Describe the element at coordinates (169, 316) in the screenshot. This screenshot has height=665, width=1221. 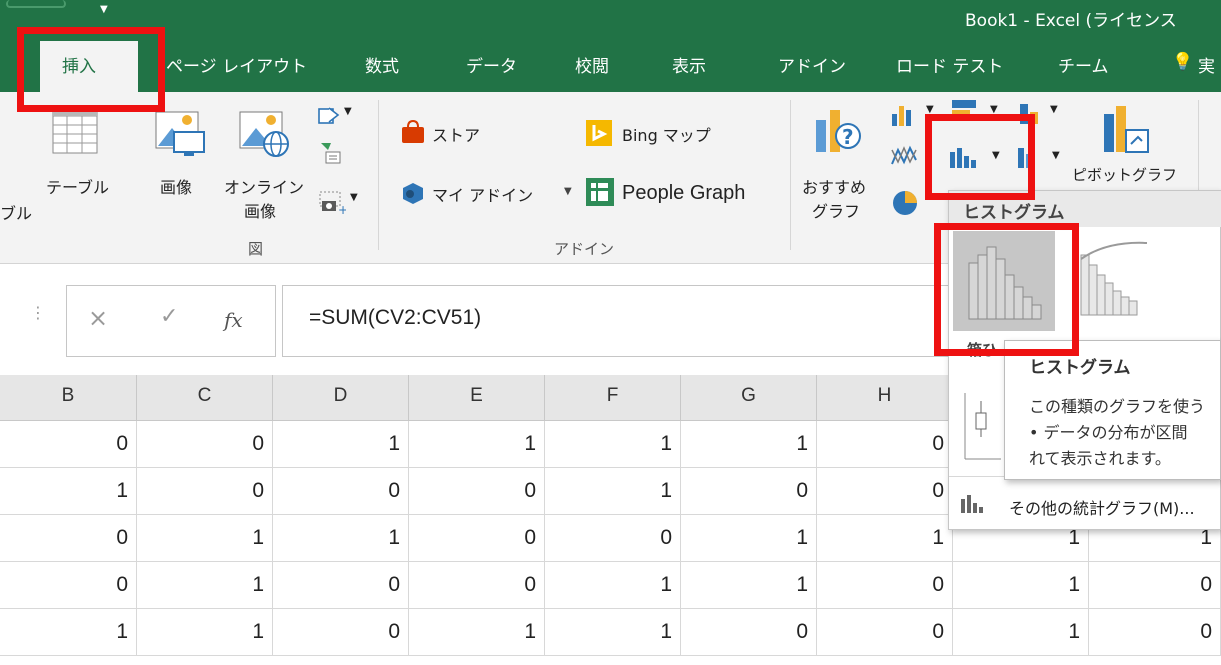
I see `enter-icon: ✓` at that location.